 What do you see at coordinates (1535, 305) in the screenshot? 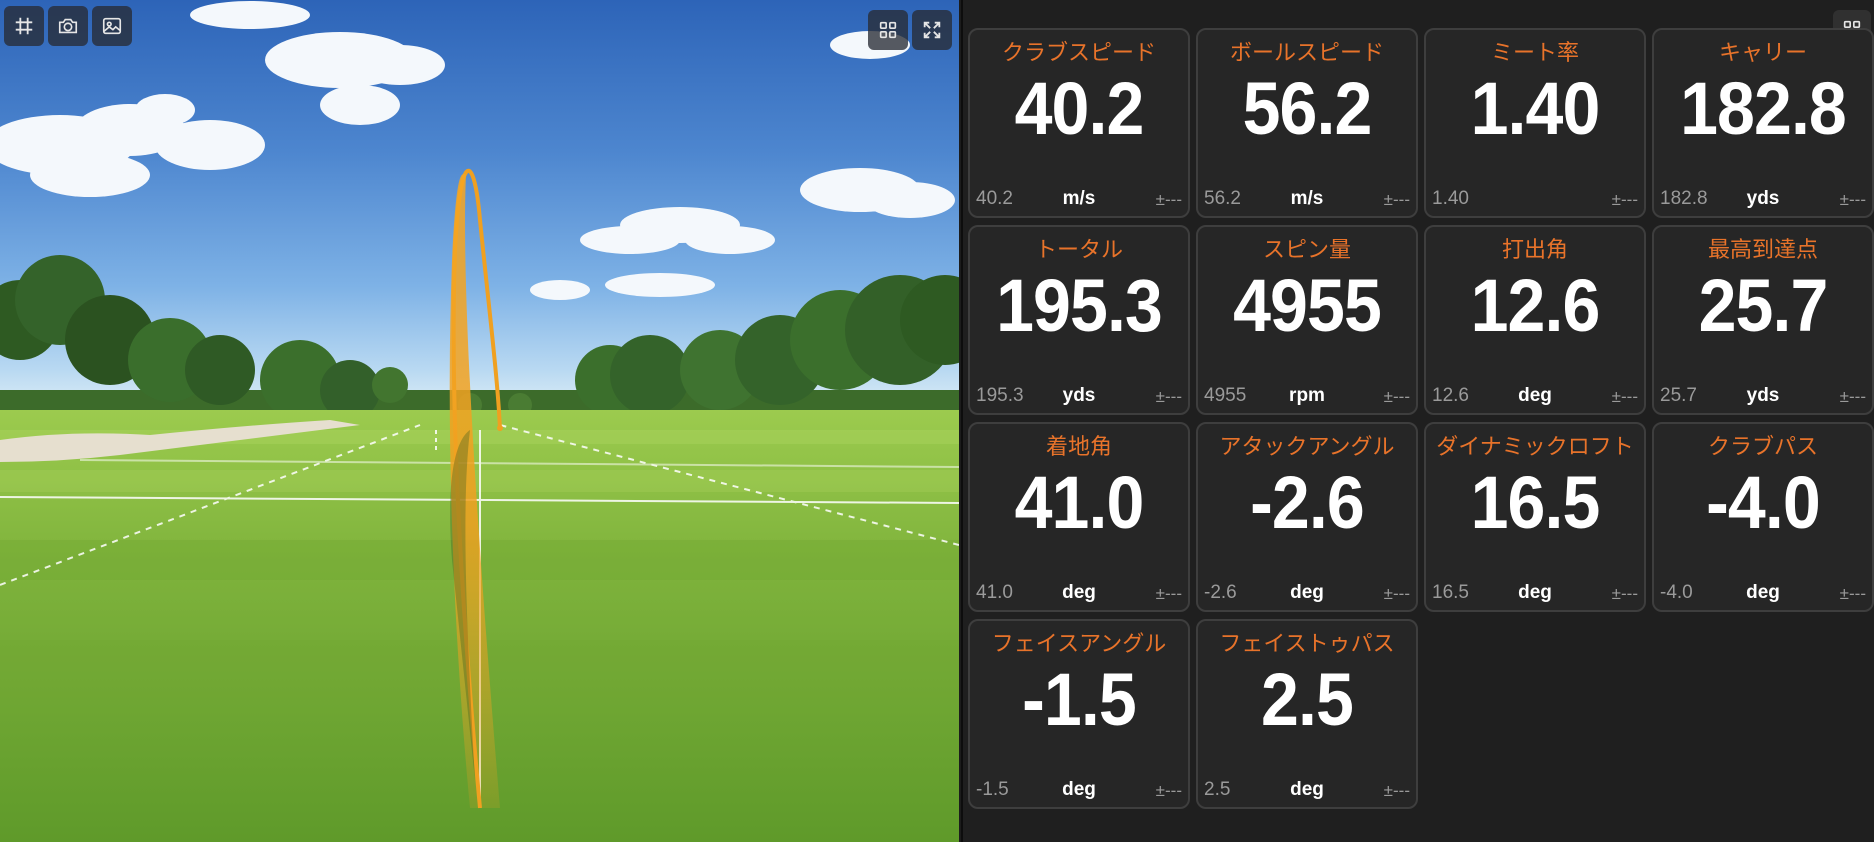
I see `metric-value: 12.6` at bounding box center [1535, 305].